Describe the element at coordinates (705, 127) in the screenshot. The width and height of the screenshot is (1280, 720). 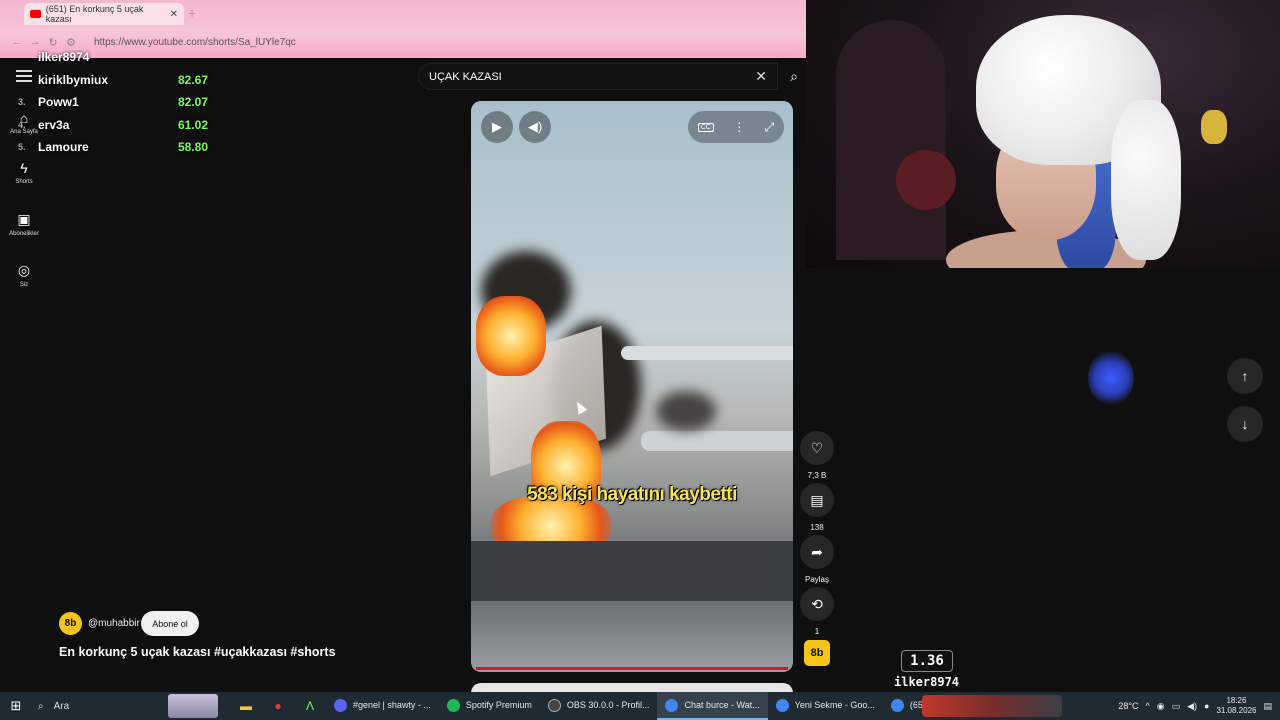
I see `captions-icon: CC` at that location.